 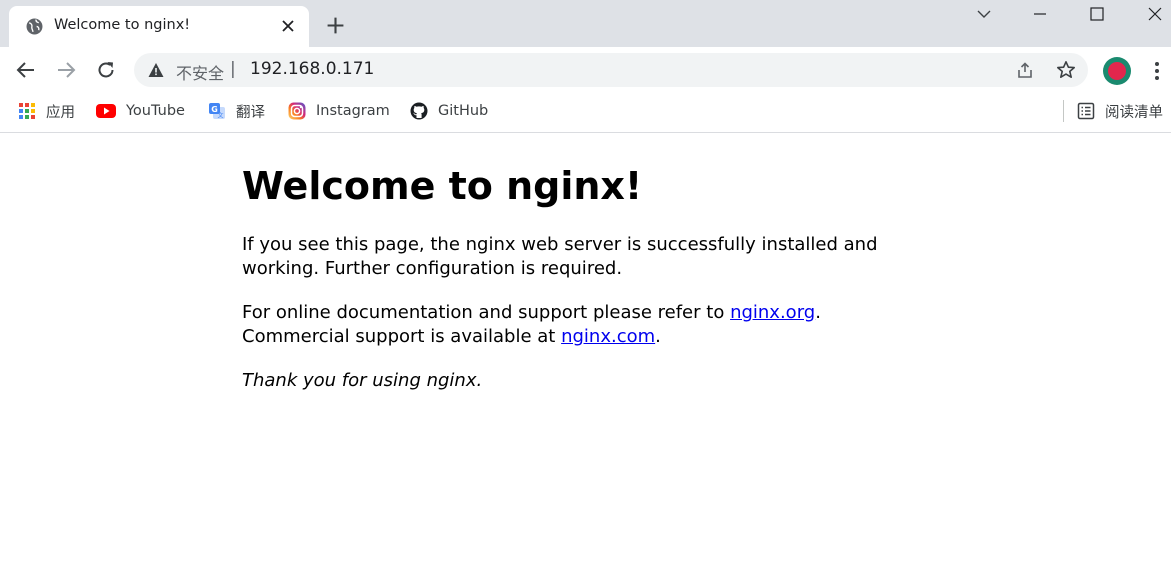 What do you see at coordinates (1040, 14) in the screenshot?
I see `minimize-icon` at bounding box center [1040, 14].